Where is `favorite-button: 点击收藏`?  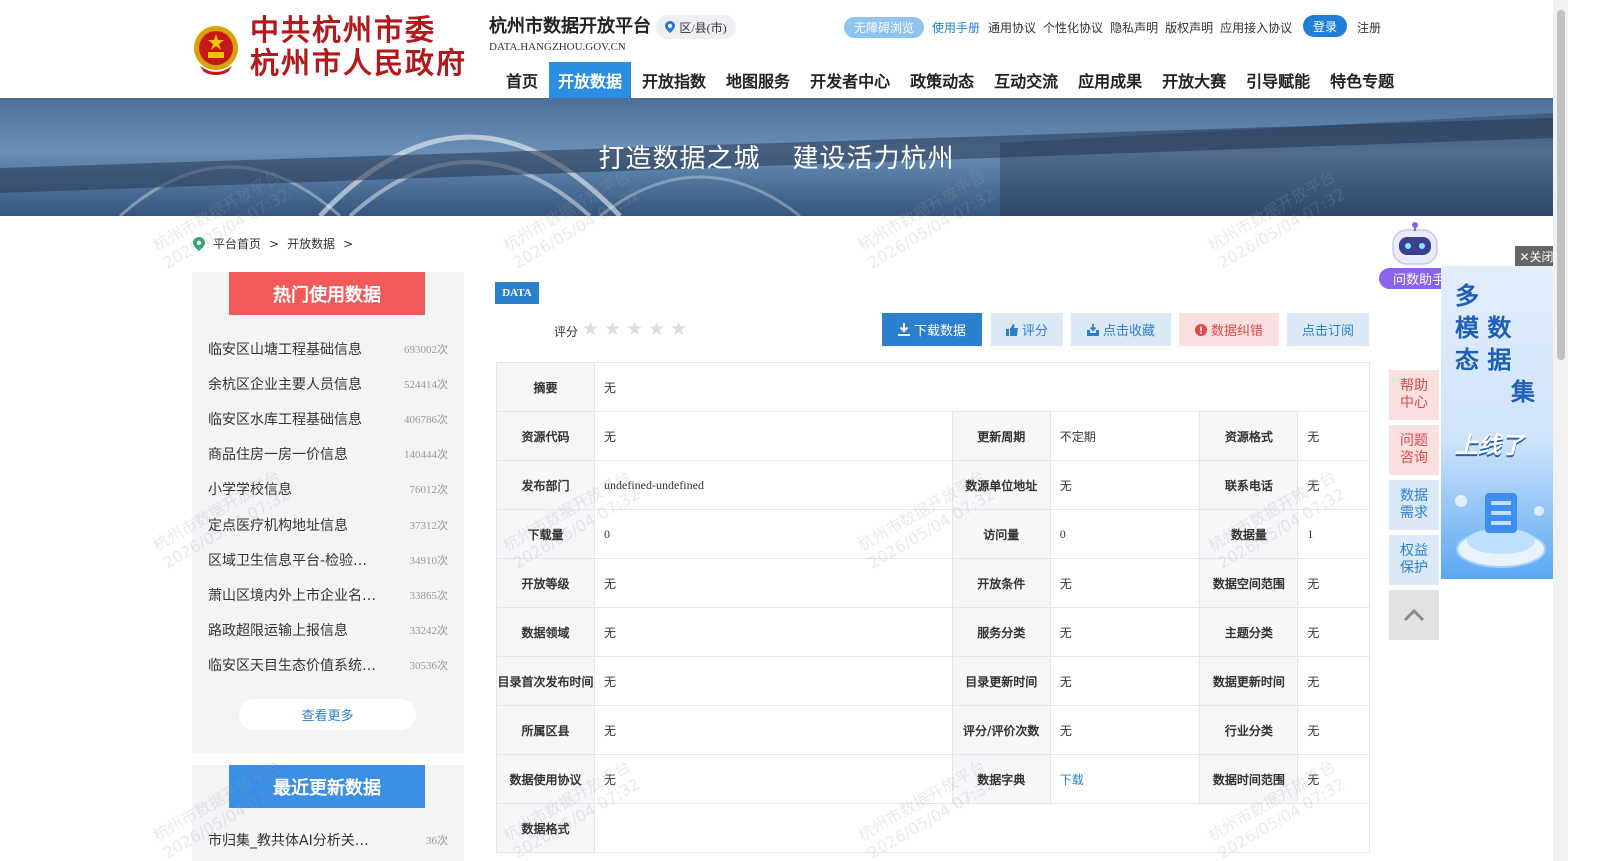 favorite-button: 点击收藏 is located at coordinates (1121, 329).